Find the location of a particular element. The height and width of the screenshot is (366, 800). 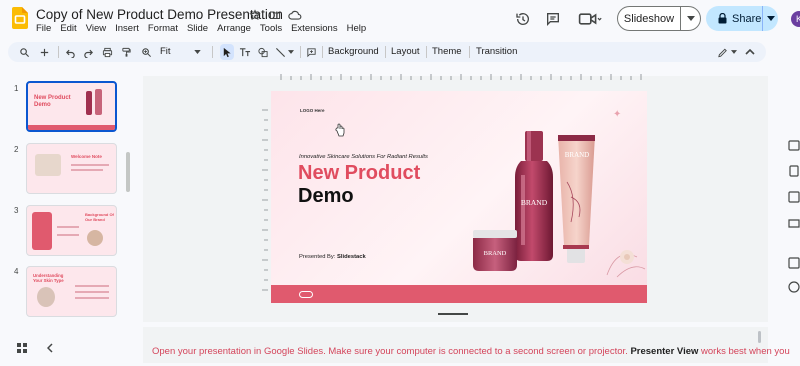

contacts-icon is located at coordinates (794, 222).